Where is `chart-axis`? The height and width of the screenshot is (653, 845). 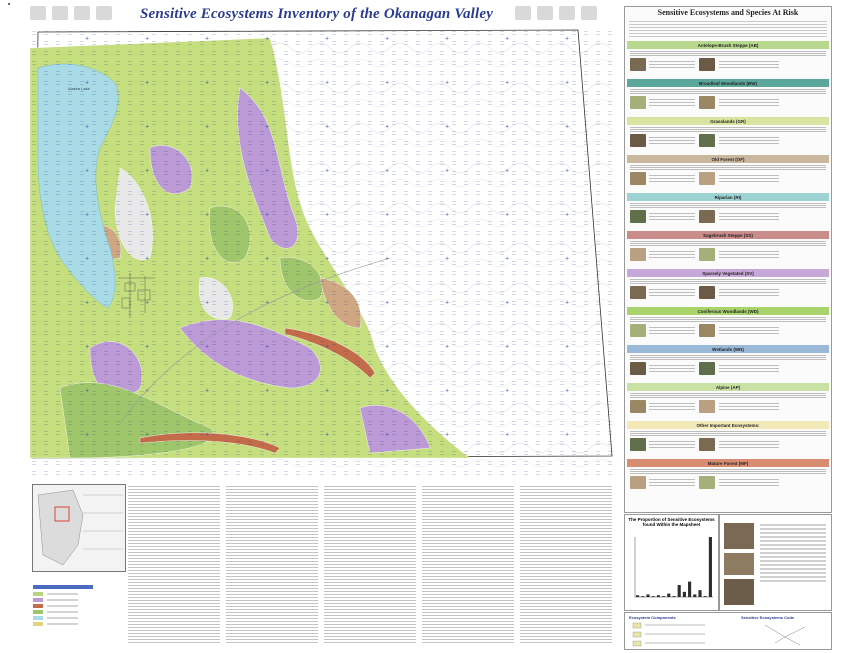
chart-axis is located at coordinates (673, 567).